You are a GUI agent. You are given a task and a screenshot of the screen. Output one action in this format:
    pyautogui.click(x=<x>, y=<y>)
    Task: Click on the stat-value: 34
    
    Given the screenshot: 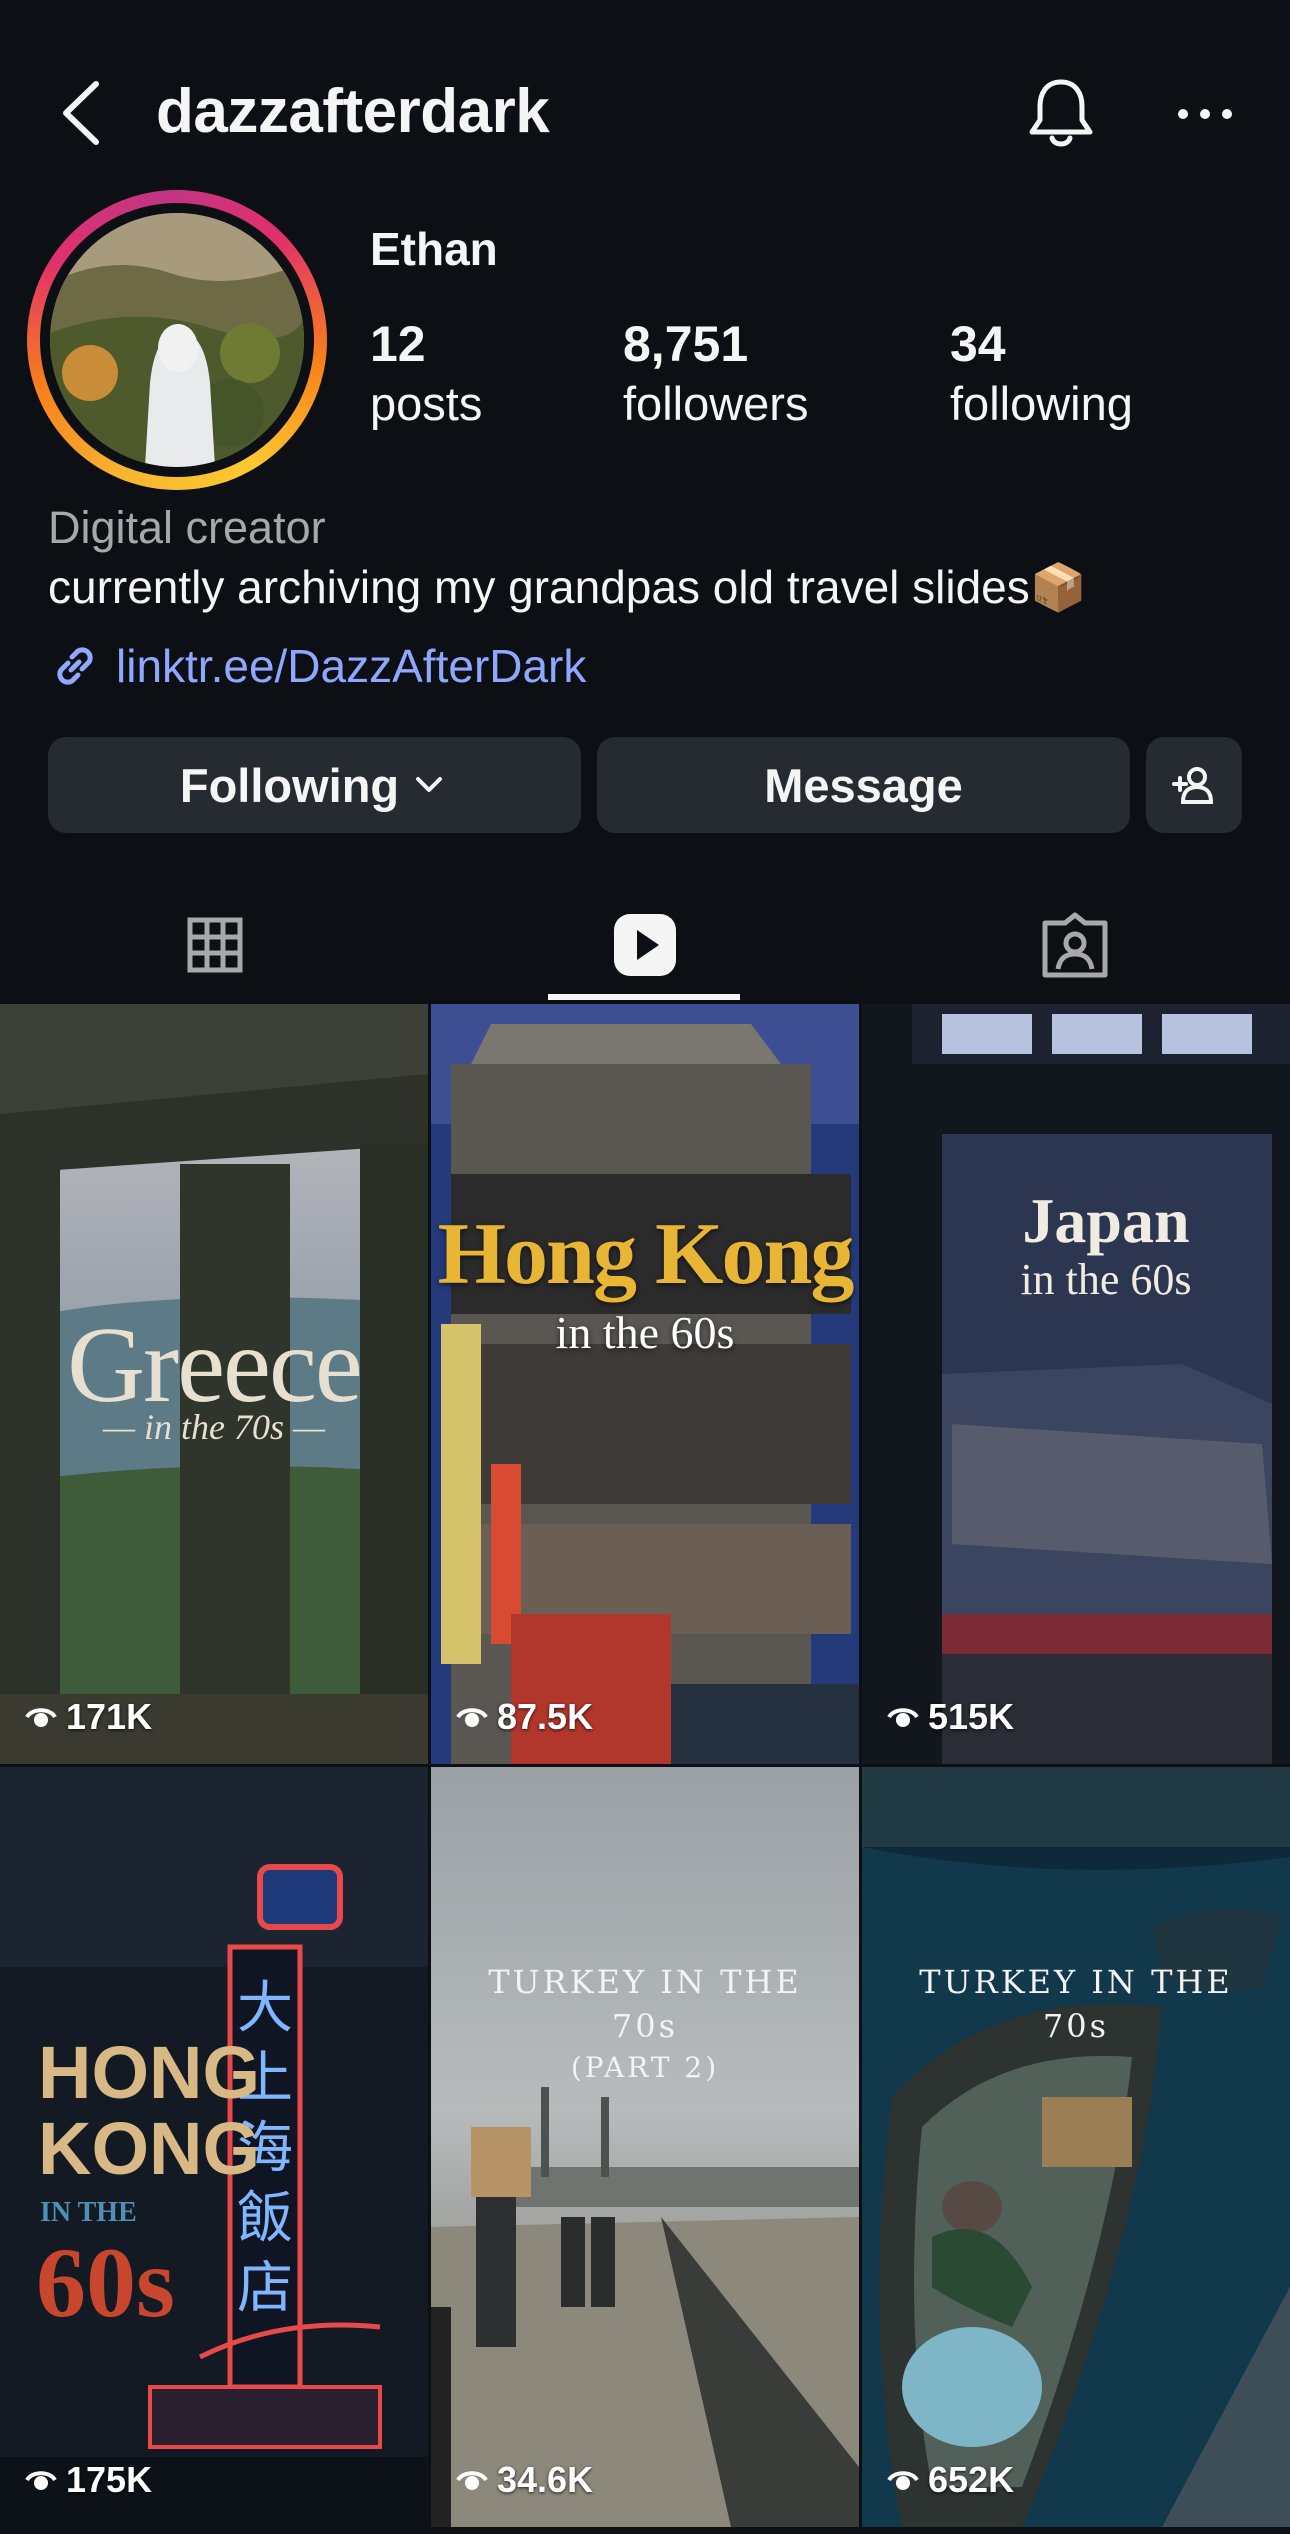 What is the action you would take?
    pyautogui.click(x=978, y=344)
    